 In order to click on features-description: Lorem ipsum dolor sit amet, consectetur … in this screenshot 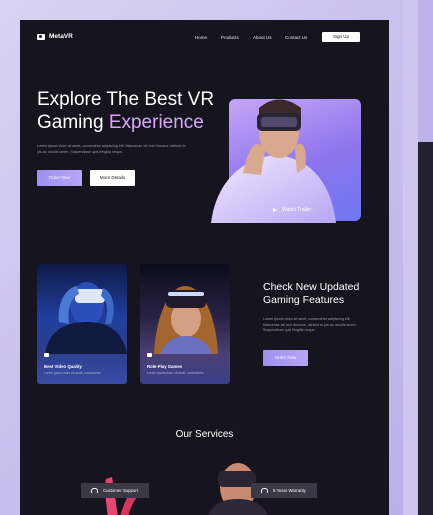, I will do `click(310, 324)`.